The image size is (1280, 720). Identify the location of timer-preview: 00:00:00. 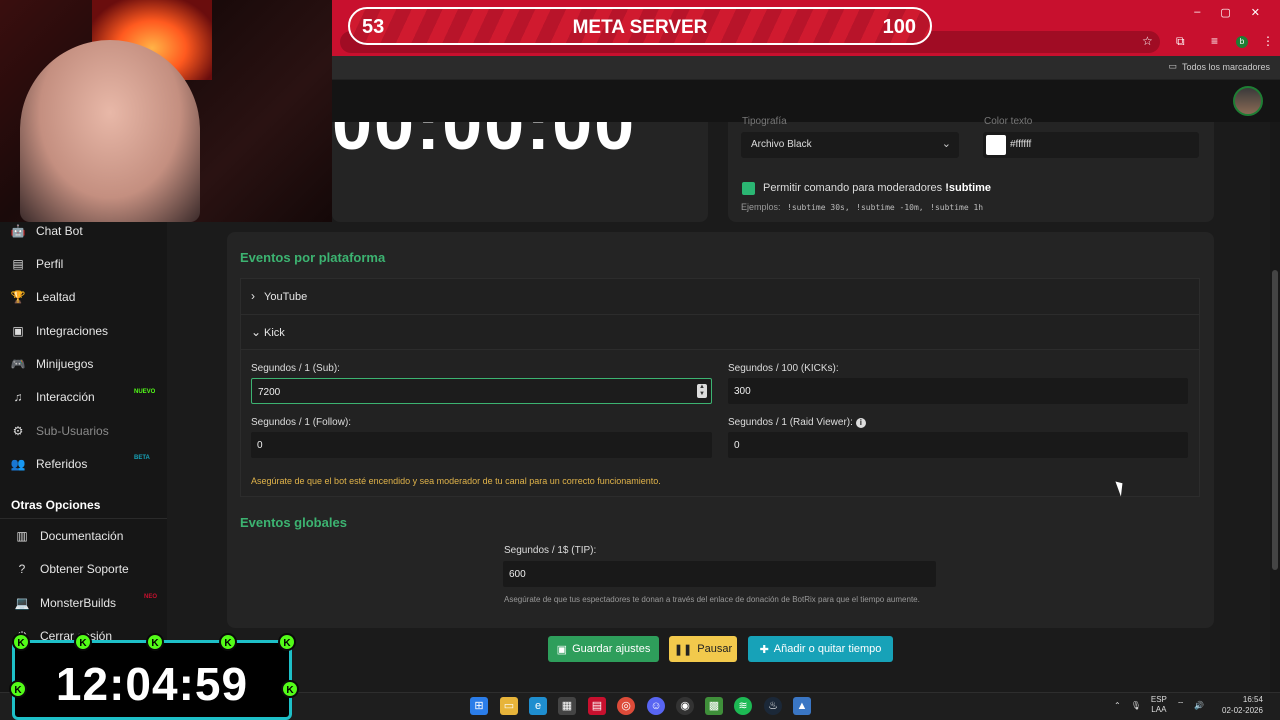
(484, 143).